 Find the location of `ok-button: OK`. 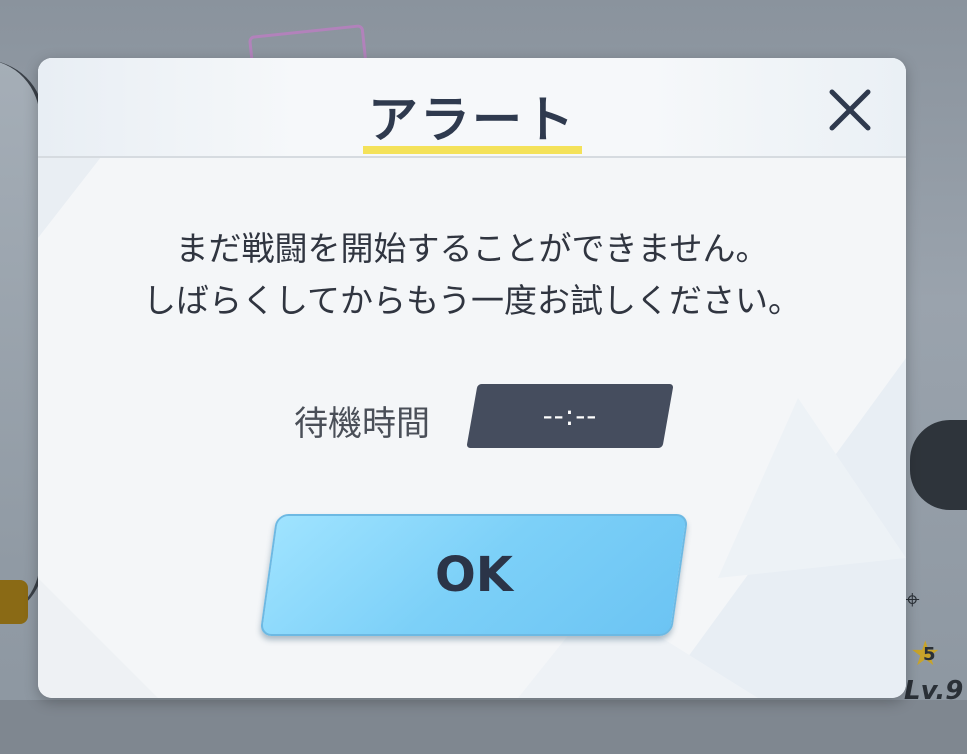

ok-button: OK is located at coordinates (474, 575).